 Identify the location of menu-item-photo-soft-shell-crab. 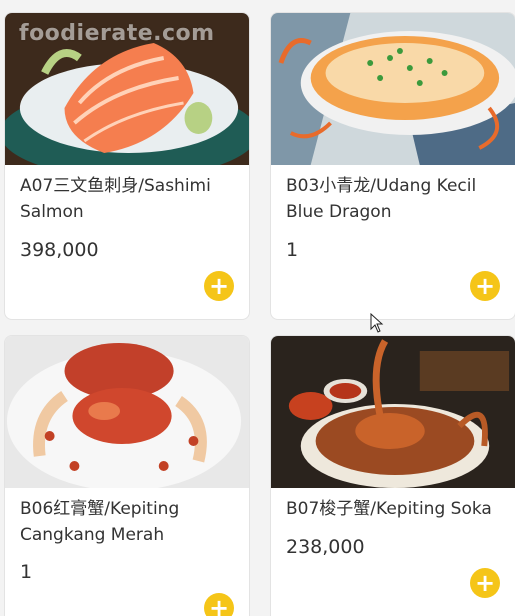
(393, 412).